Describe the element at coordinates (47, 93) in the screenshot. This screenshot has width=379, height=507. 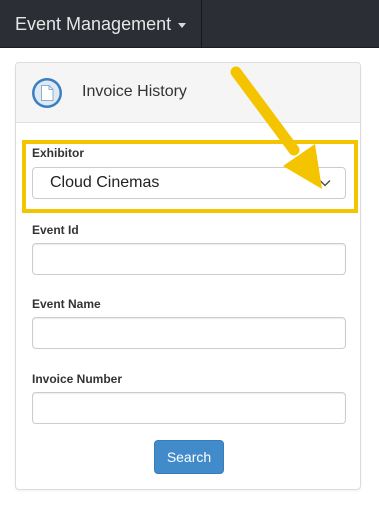
I see `document-icon` at that location.